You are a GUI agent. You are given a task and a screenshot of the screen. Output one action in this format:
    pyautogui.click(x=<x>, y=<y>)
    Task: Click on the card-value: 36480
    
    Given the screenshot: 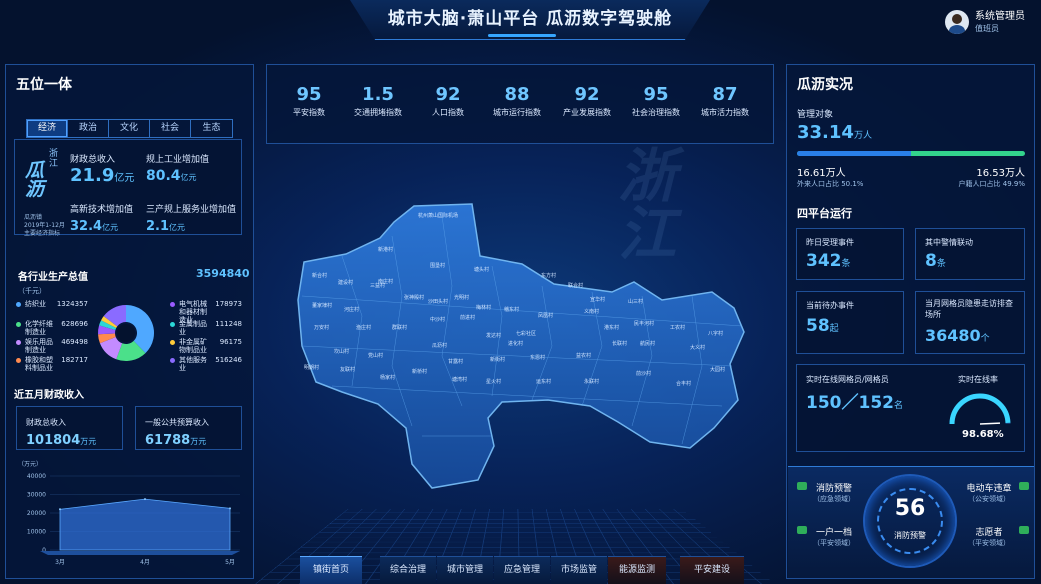 What is the action you would take?
    pyautogui.click(x=953, y=335)
    